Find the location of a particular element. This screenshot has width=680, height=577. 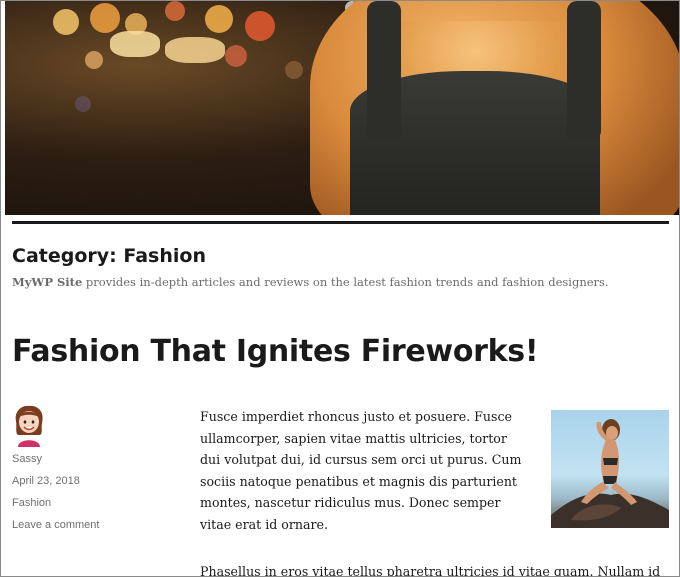

author-avatar-icon is located at coordinates (29, 426).